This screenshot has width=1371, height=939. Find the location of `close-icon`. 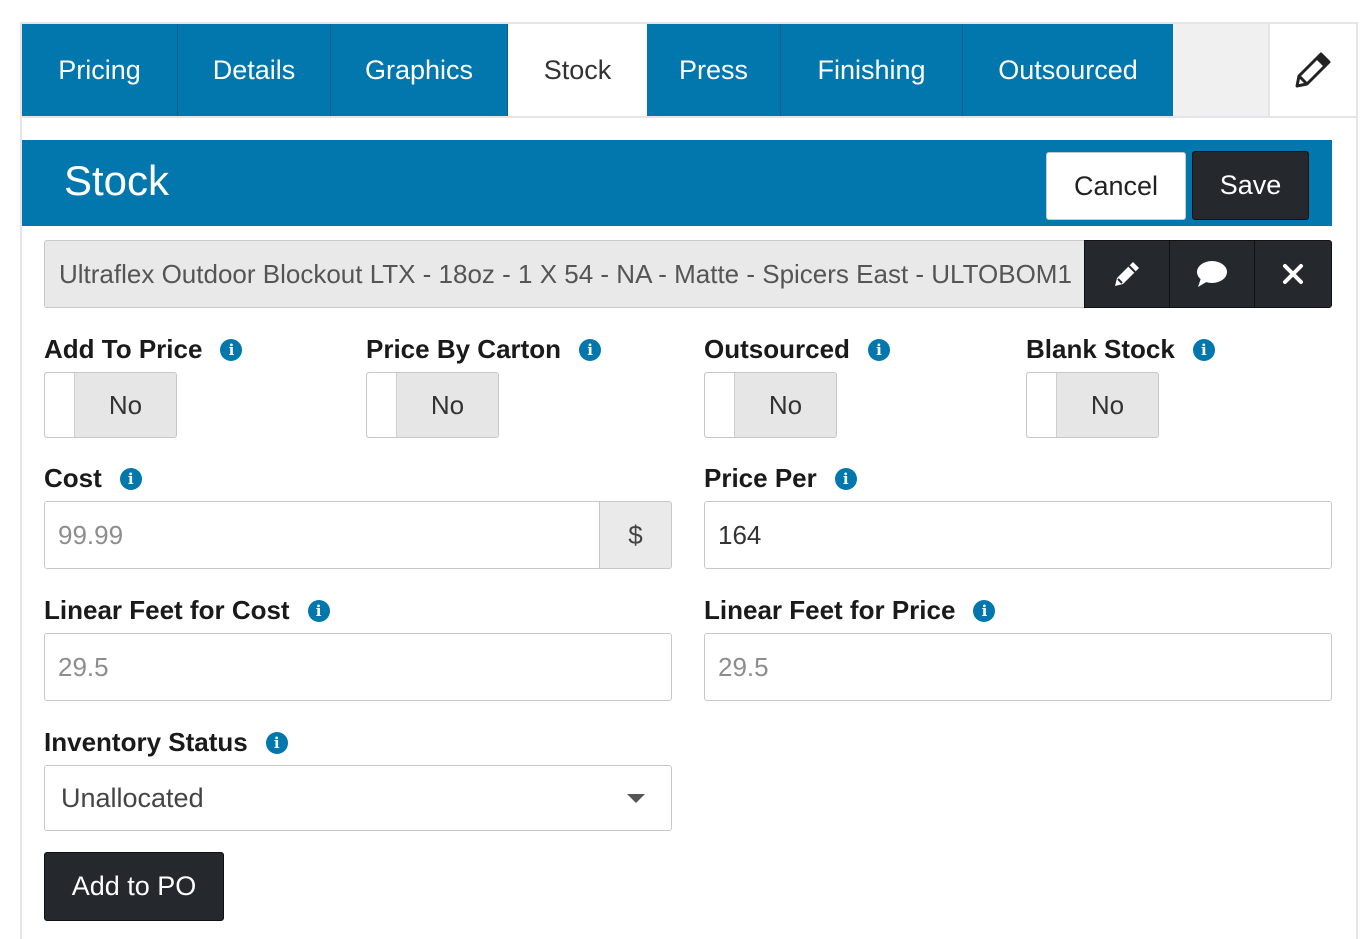

close-icon is located at coordinates (1293, 274).